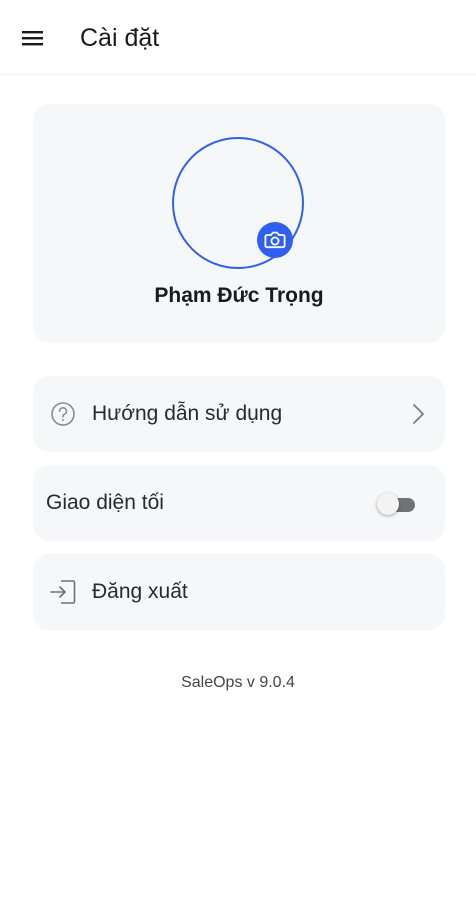  Describe the element at coordinates (238, 682) in the screenshot. I see `app-version: SaleOps v 9.0.4` at that location.